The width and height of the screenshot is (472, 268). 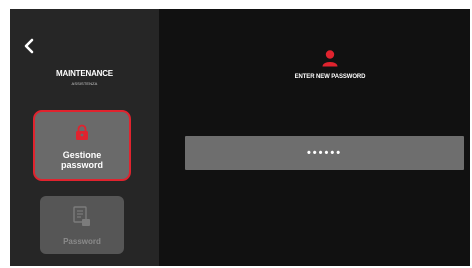 What do you see at coordinates (82, 155) in the screenshot?
I see `manage-password-label-line1: Gestione` at bounding box center [82, 155].